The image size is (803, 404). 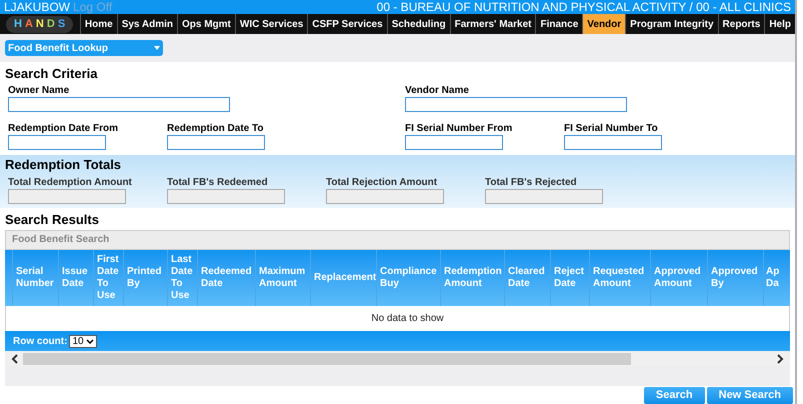 What do you see at coordinates (437, 90) in the screenshot?
I see `field-label: Vendor Name` at bounding box center [437, 90].